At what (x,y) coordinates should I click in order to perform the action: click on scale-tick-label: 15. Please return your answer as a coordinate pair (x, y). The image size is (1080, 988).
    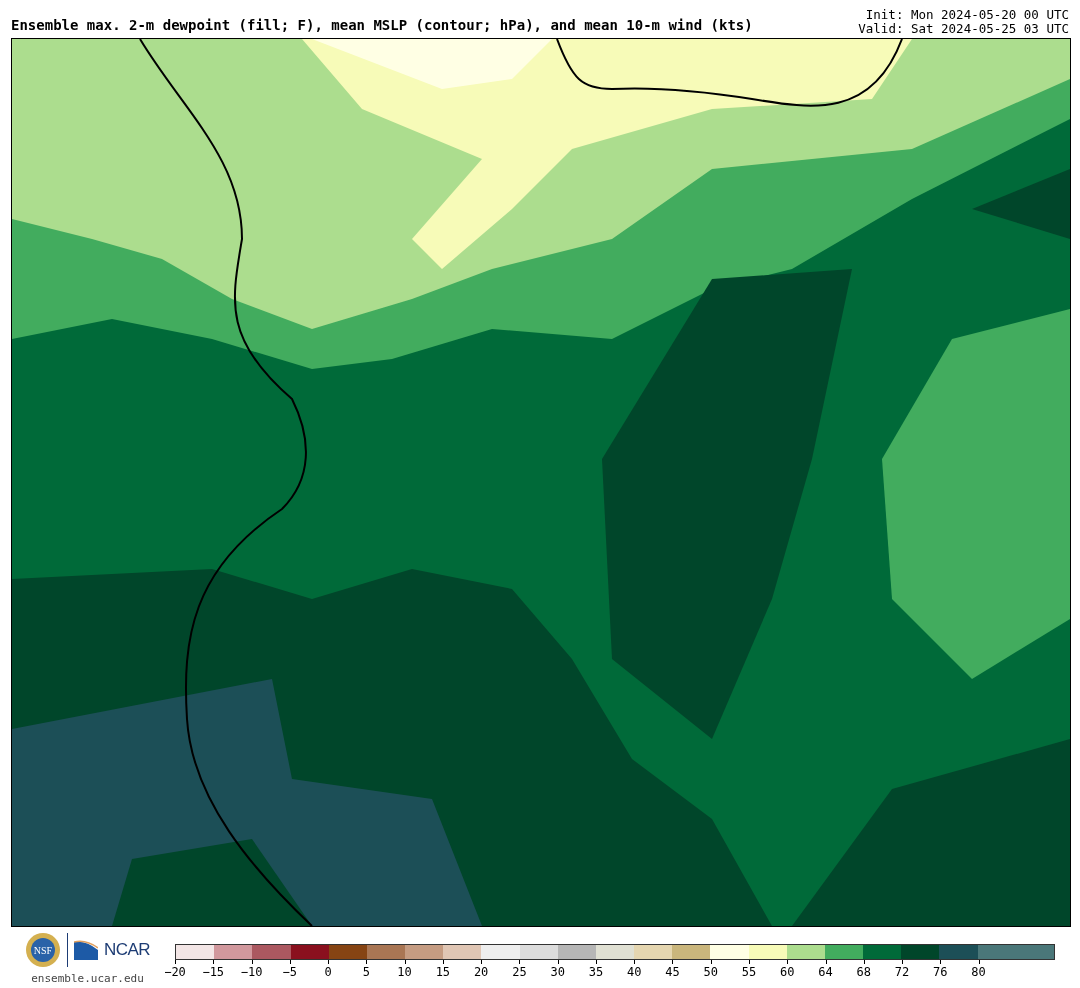
    Looking at the image, I should click on (443, 972).